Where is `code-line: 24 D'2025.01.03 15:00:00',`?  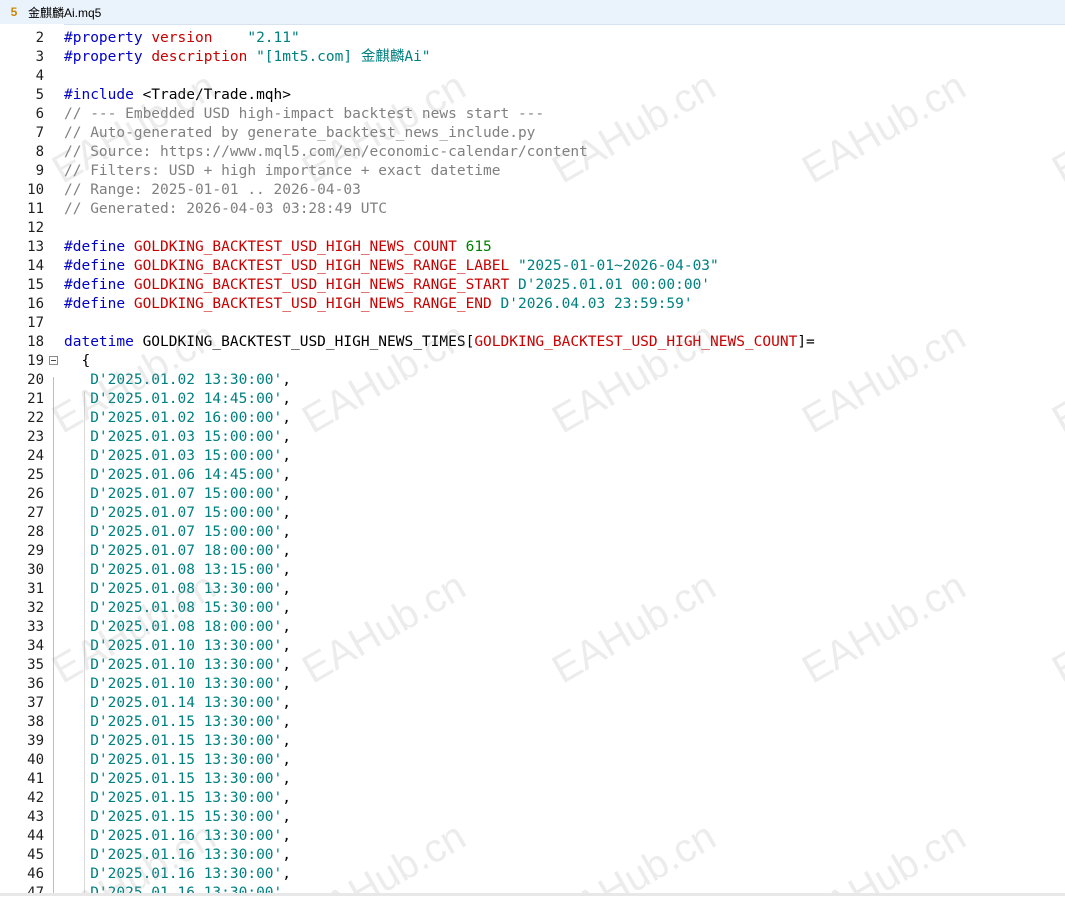
code-line: 24 D'2025.01.03 15:00:00', is located at coordinates (532, 456).